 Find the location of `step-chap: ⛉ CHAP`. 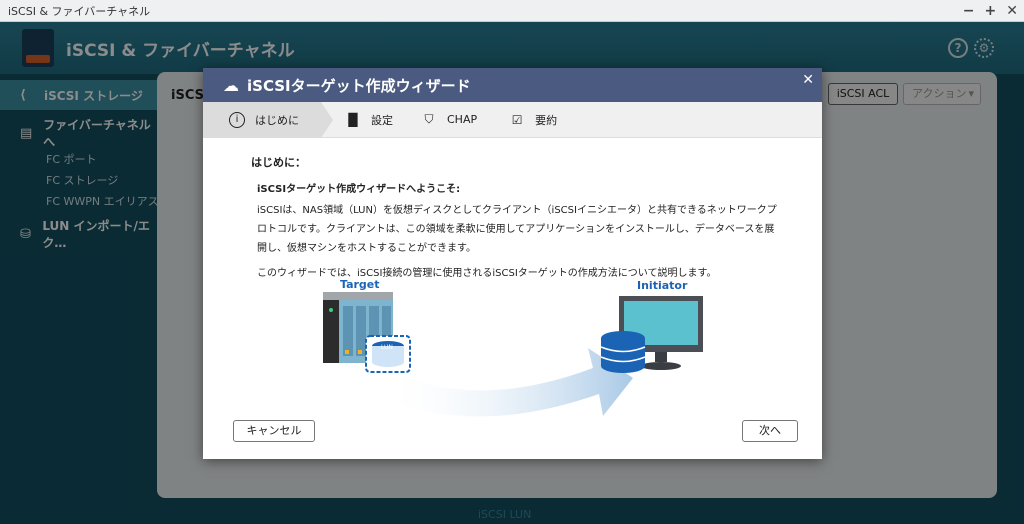

step-chap: ⛉ CHAP is located at coordinates (449, 120).